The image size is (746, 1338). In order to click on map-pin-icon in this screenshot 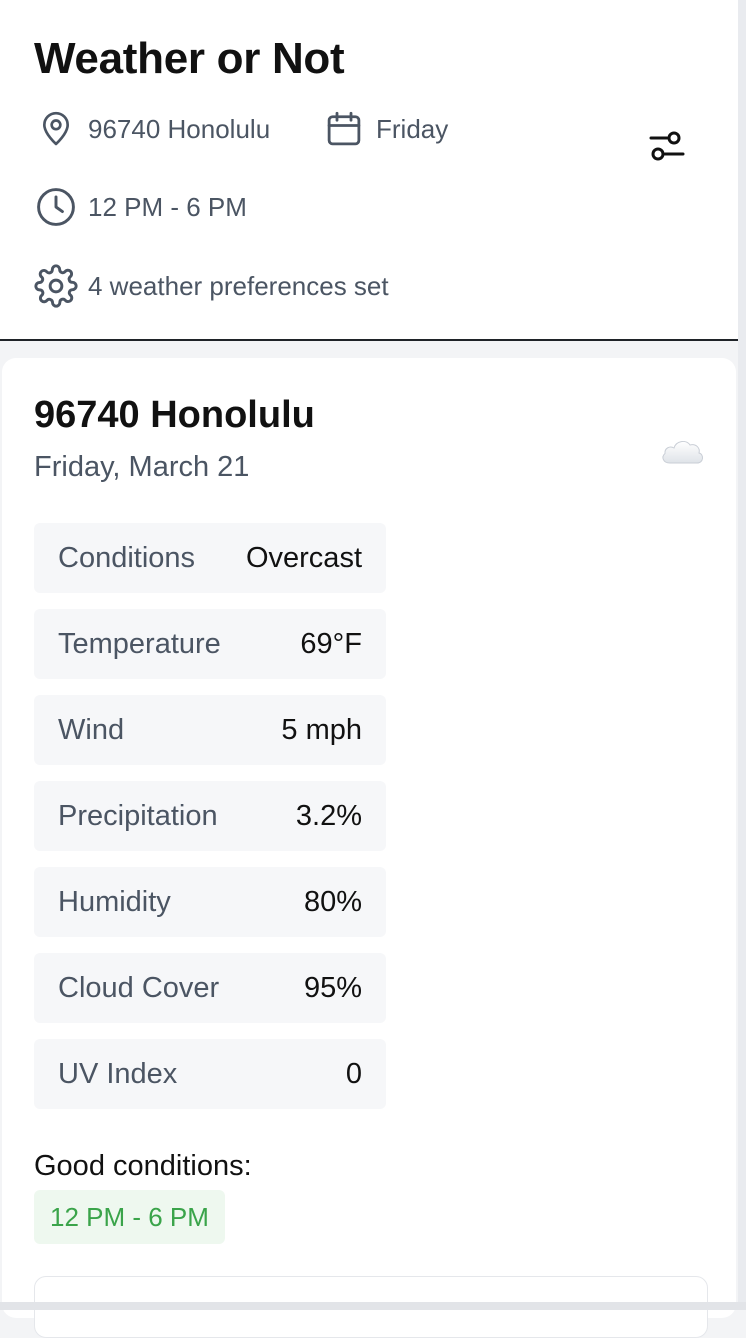, I will do `click(56, 129)`.